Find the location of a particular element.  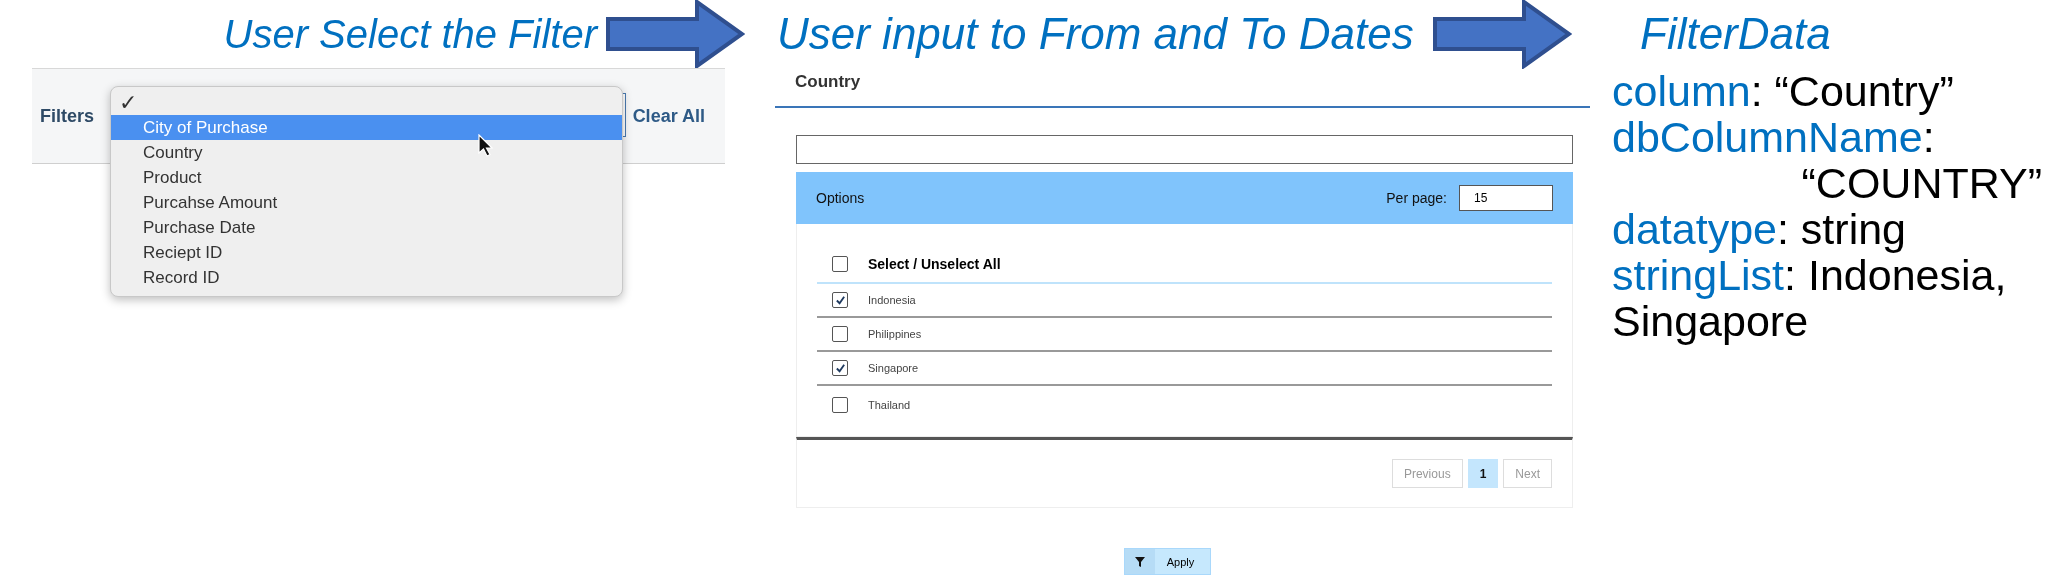

field-key: datatype is located at coordinates (1694, 229).